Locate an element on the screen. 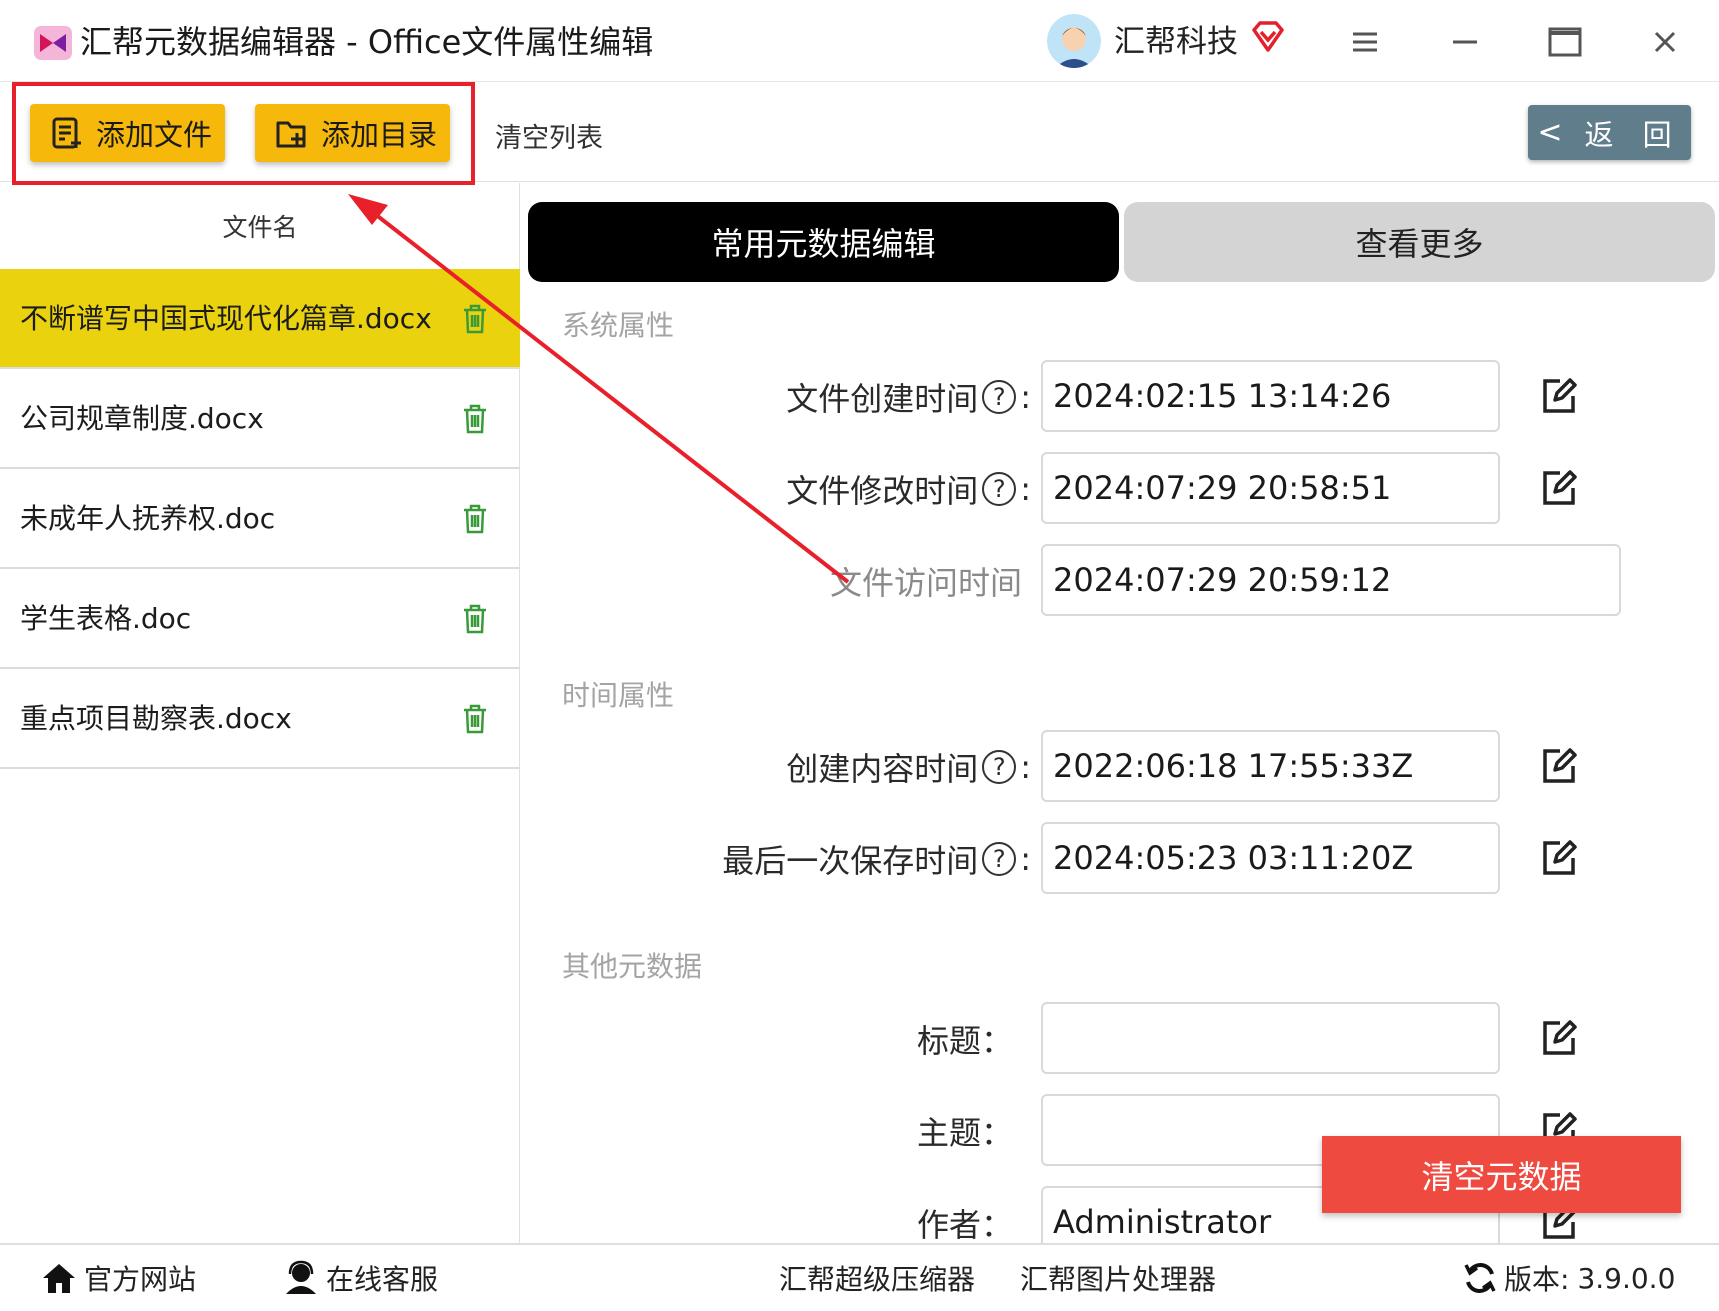  clear-list-button: 清空列表 is located at coordinates (549, 135).